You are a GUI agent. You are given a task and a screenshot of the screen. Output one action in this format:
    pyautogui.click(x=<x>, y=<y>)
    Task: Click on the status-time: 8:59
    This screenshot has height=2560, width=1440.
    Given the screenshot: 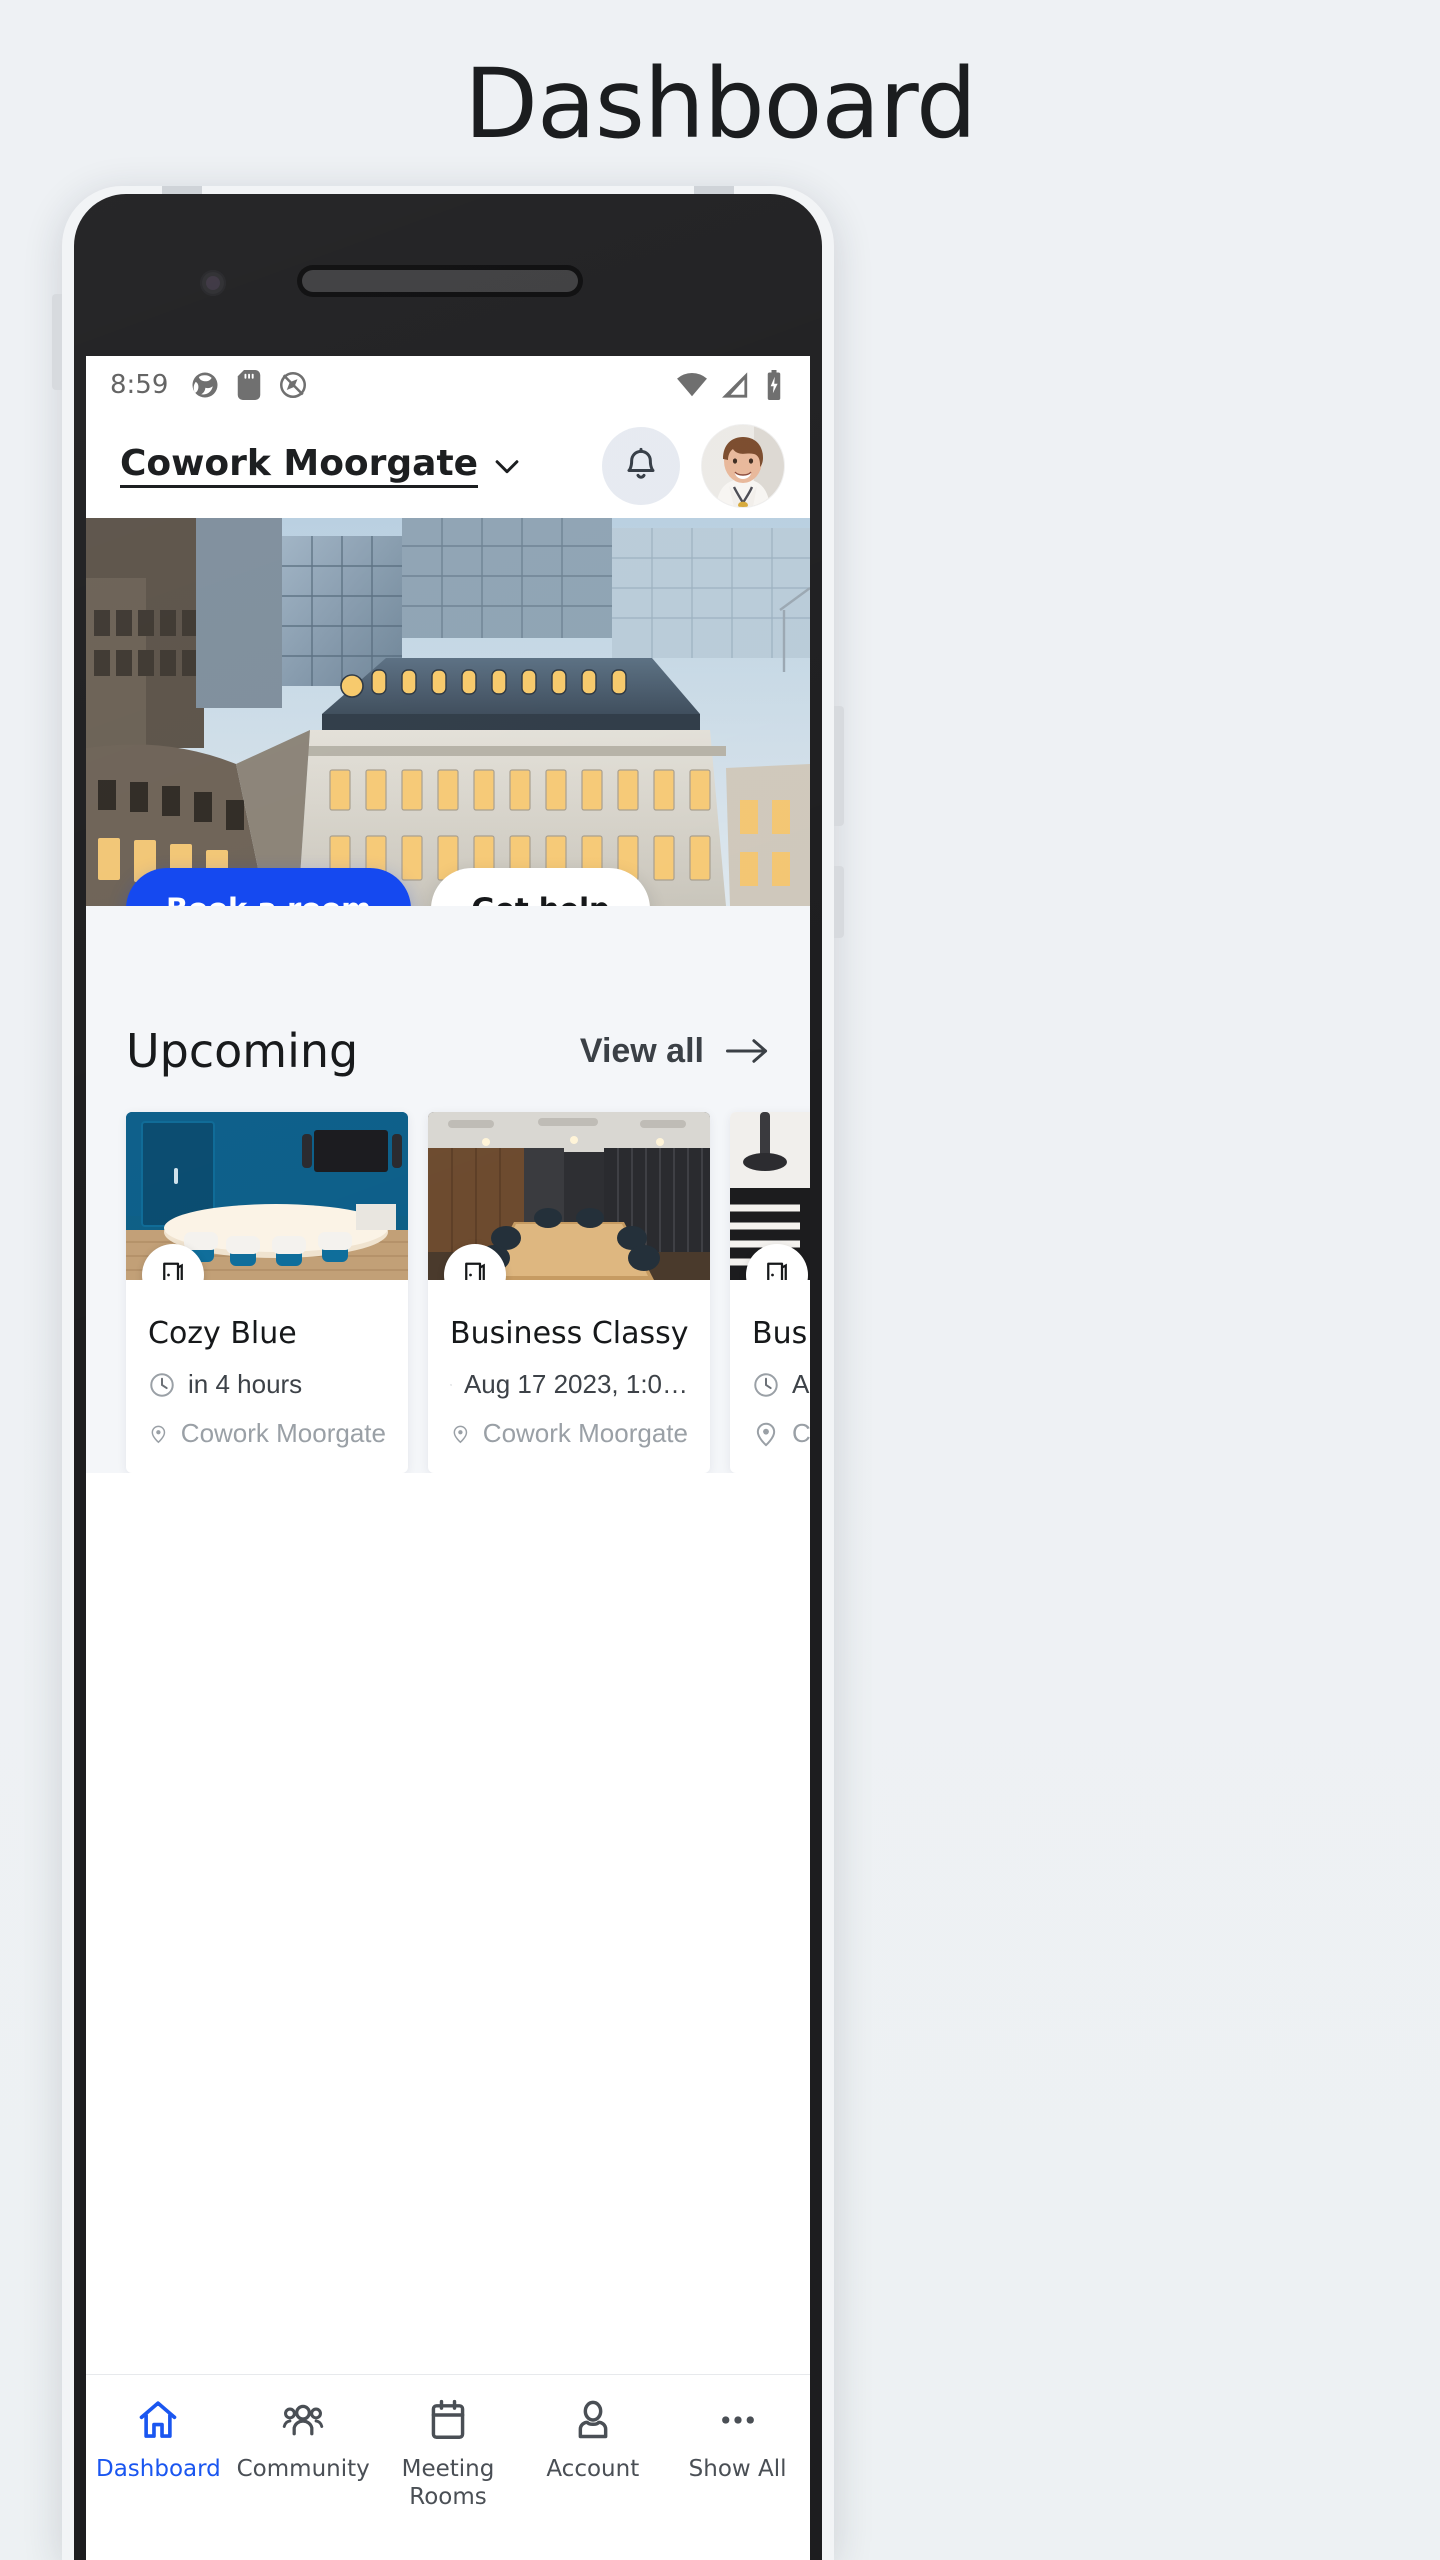 What is the action you would take?
    pyautogui.click(x=139, y=385)
    